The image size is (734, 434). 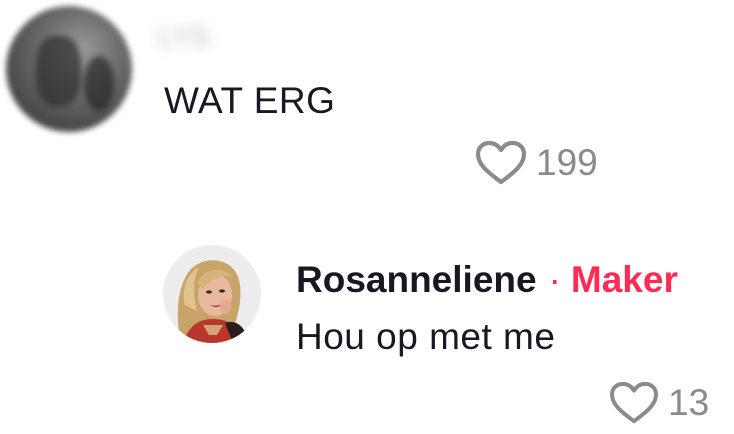 I want to click on reply-text: Hou op met me, so click(x=426, y=336).